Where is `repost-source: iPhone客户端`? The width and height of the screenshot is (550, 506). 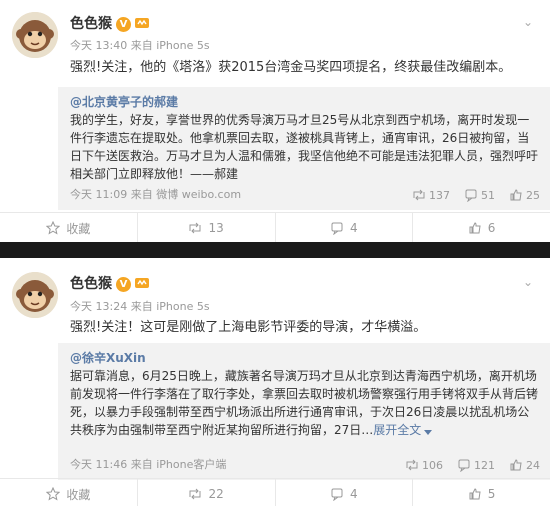
repost-source: iPhone客户端 is located at coordinates (191, 464).